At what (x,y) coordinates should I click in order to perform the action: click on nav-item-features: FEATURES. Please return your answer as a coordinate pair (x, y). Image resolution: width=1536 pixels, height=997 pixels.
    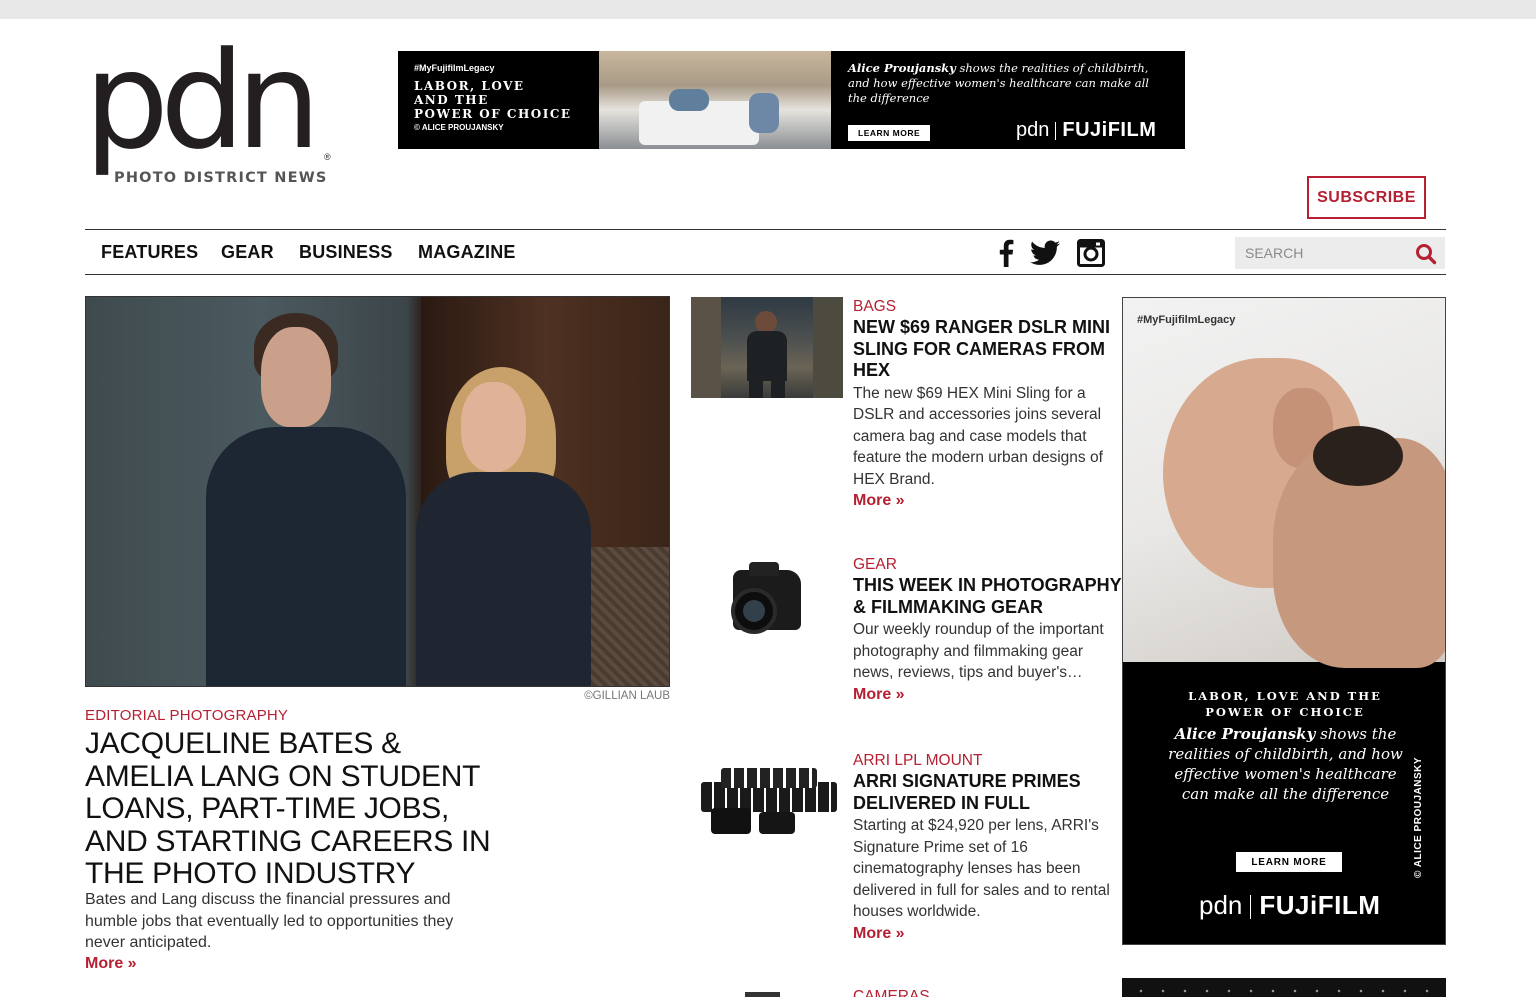
    Looking at the image, I should click on (149, 252).